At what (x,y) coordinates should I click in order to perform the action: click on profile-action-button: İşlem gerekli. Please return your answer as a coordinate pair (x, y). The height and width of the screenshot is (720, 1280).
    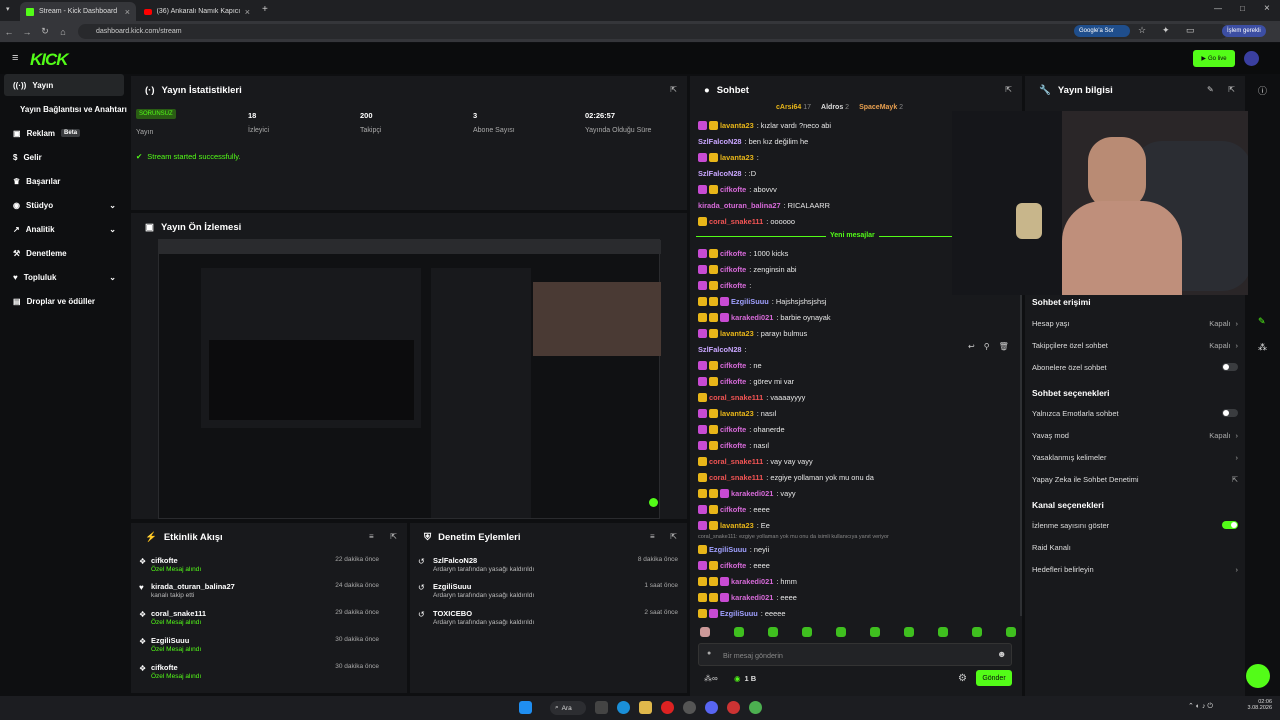
    Looking at the image, I should click on (1244, 31).